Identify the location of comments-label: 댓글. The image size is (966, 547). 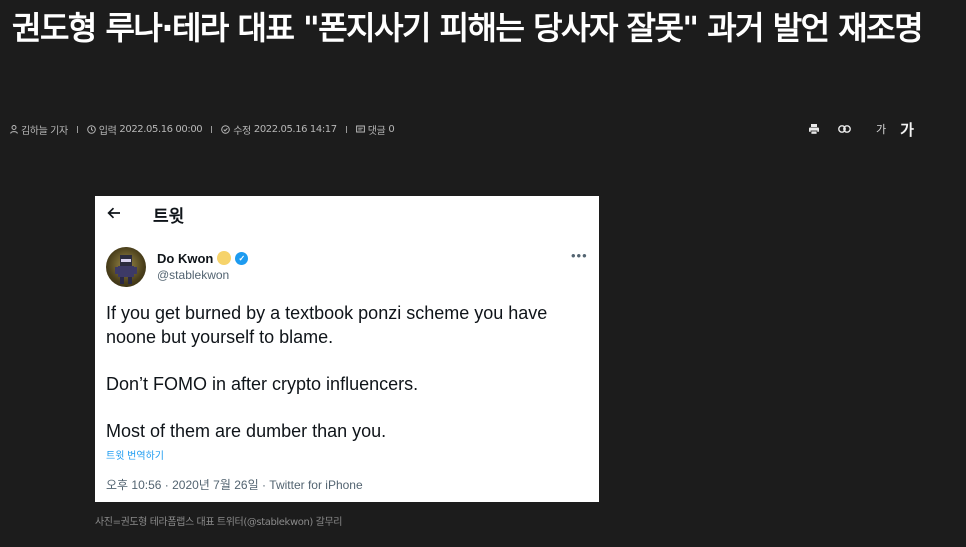
(376, 131).